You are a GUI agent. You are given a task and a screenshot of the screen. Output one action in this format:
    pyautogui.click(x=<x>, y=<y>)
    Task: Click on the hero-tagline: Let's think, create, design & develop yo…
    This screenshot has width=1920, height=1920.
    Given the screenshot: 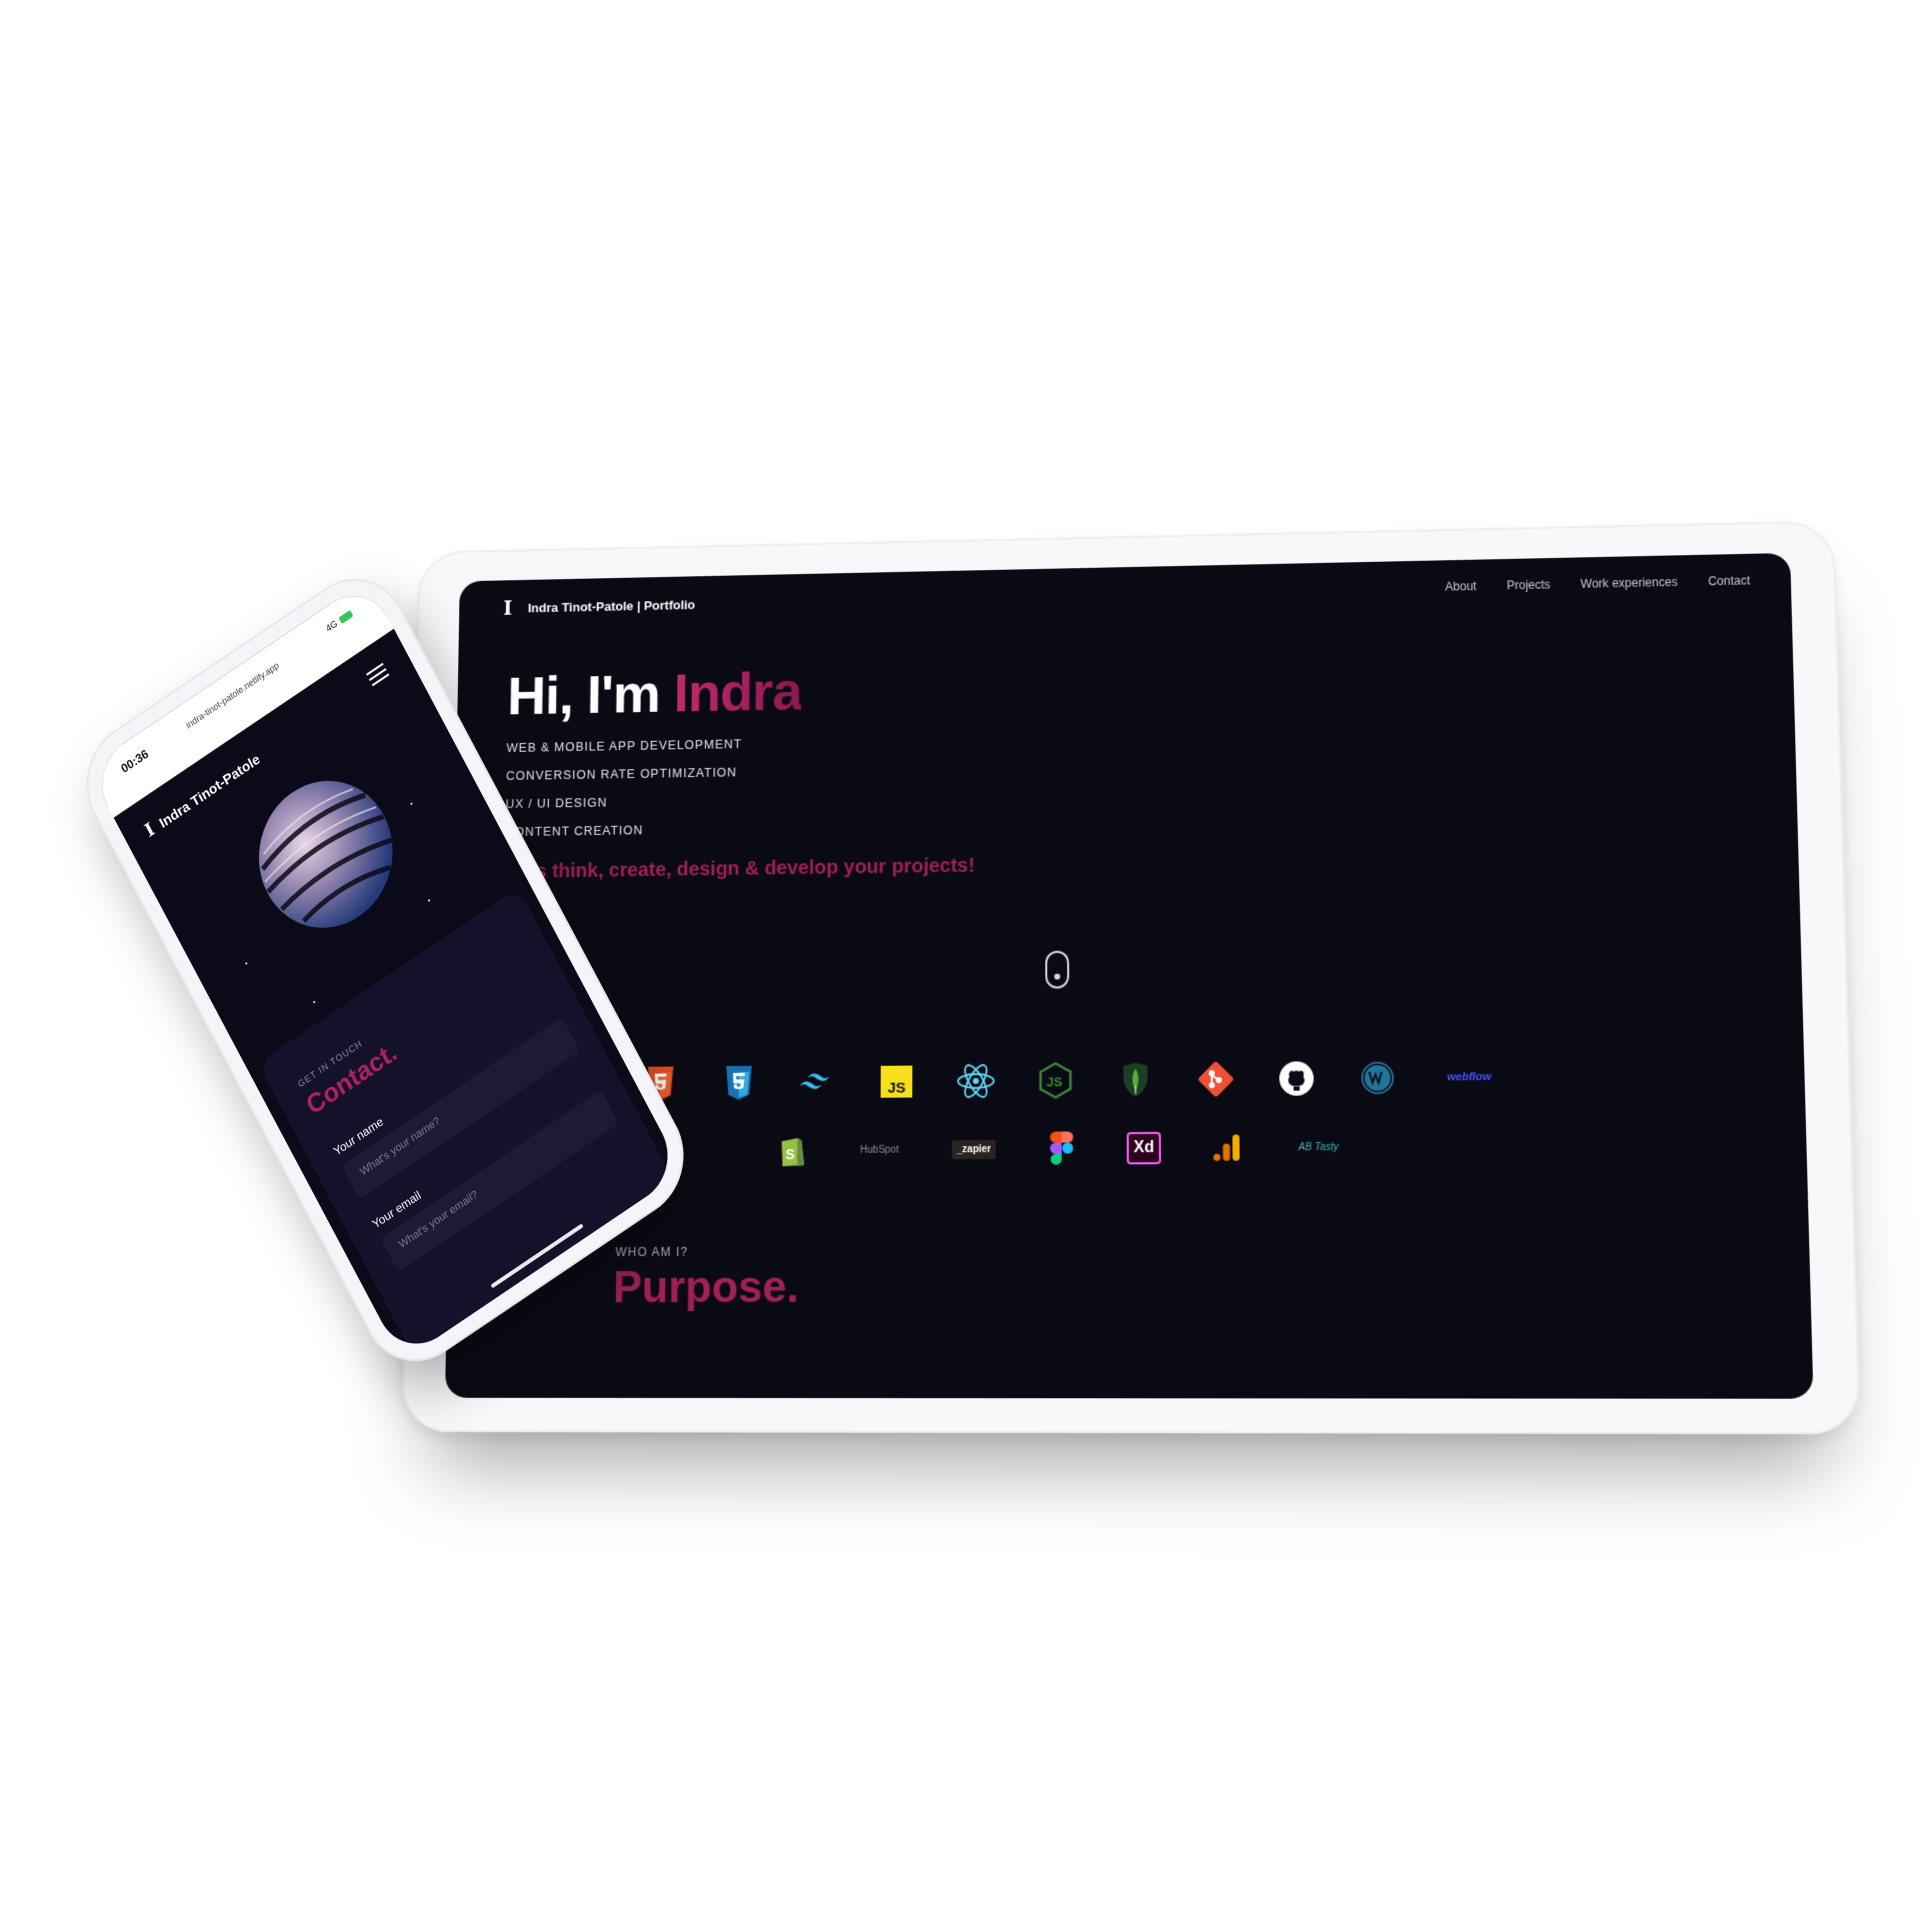 What is the action you would take?
    pyautogui.click(x=738, y=868)
    